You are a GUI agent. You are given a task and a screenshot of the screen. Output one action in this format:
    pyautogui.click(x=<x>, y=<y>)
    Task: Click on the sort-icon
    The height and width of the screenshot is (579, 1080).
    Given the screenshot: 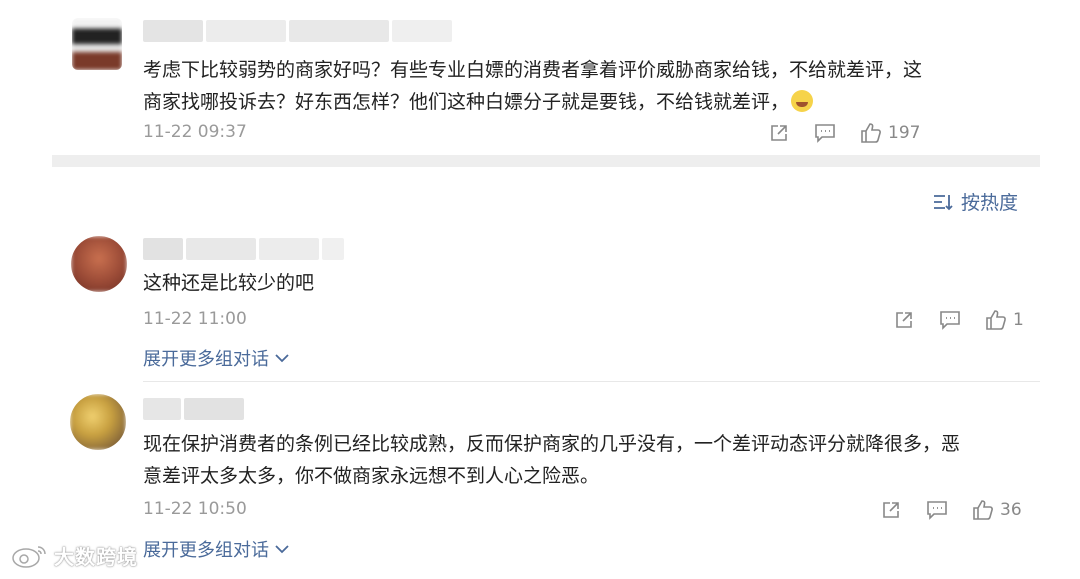 What is the action you would take?
    pyautogui.click(x=943, y=202)
    